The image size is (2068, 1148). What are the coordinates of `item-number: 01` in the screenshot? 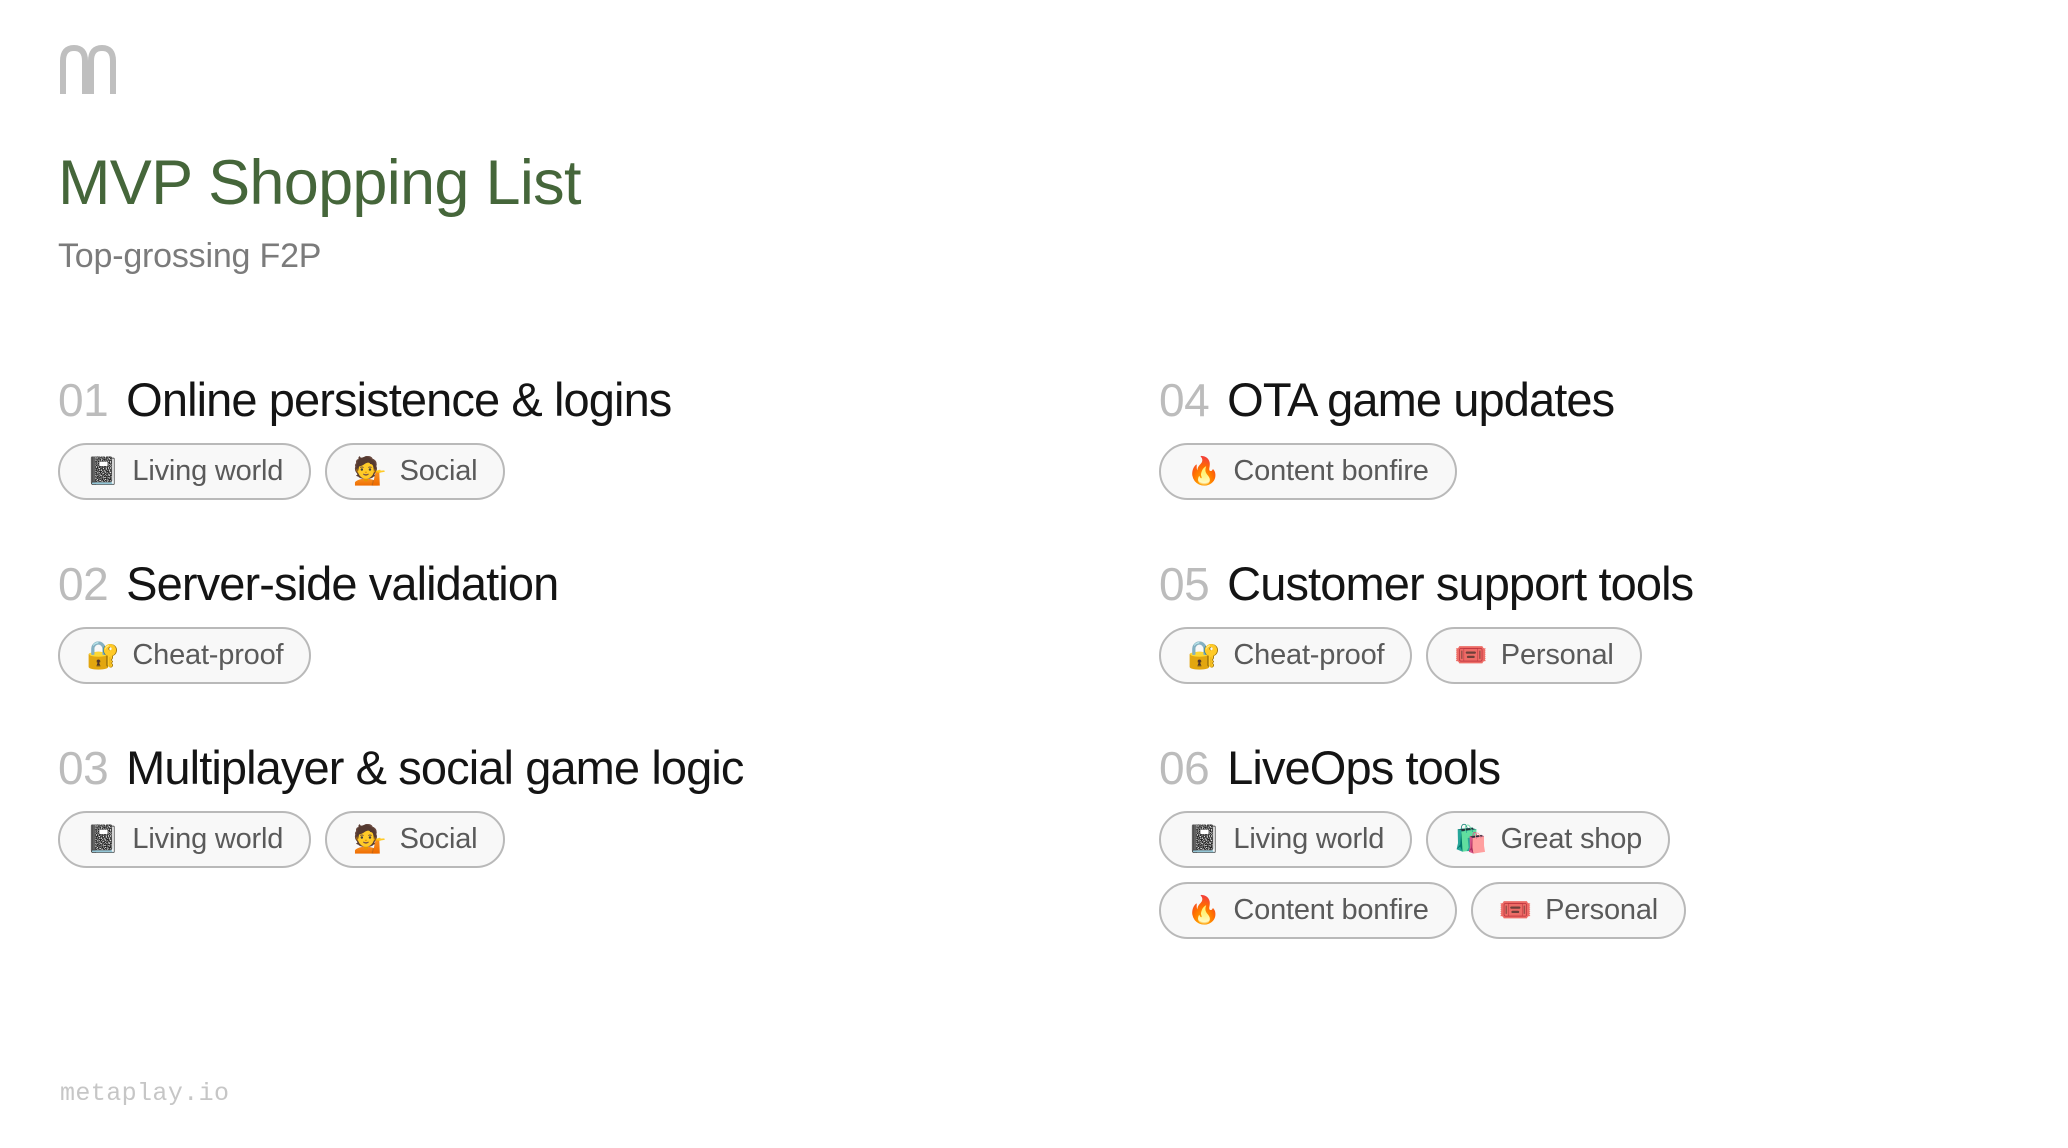 It's located at (83, 400).